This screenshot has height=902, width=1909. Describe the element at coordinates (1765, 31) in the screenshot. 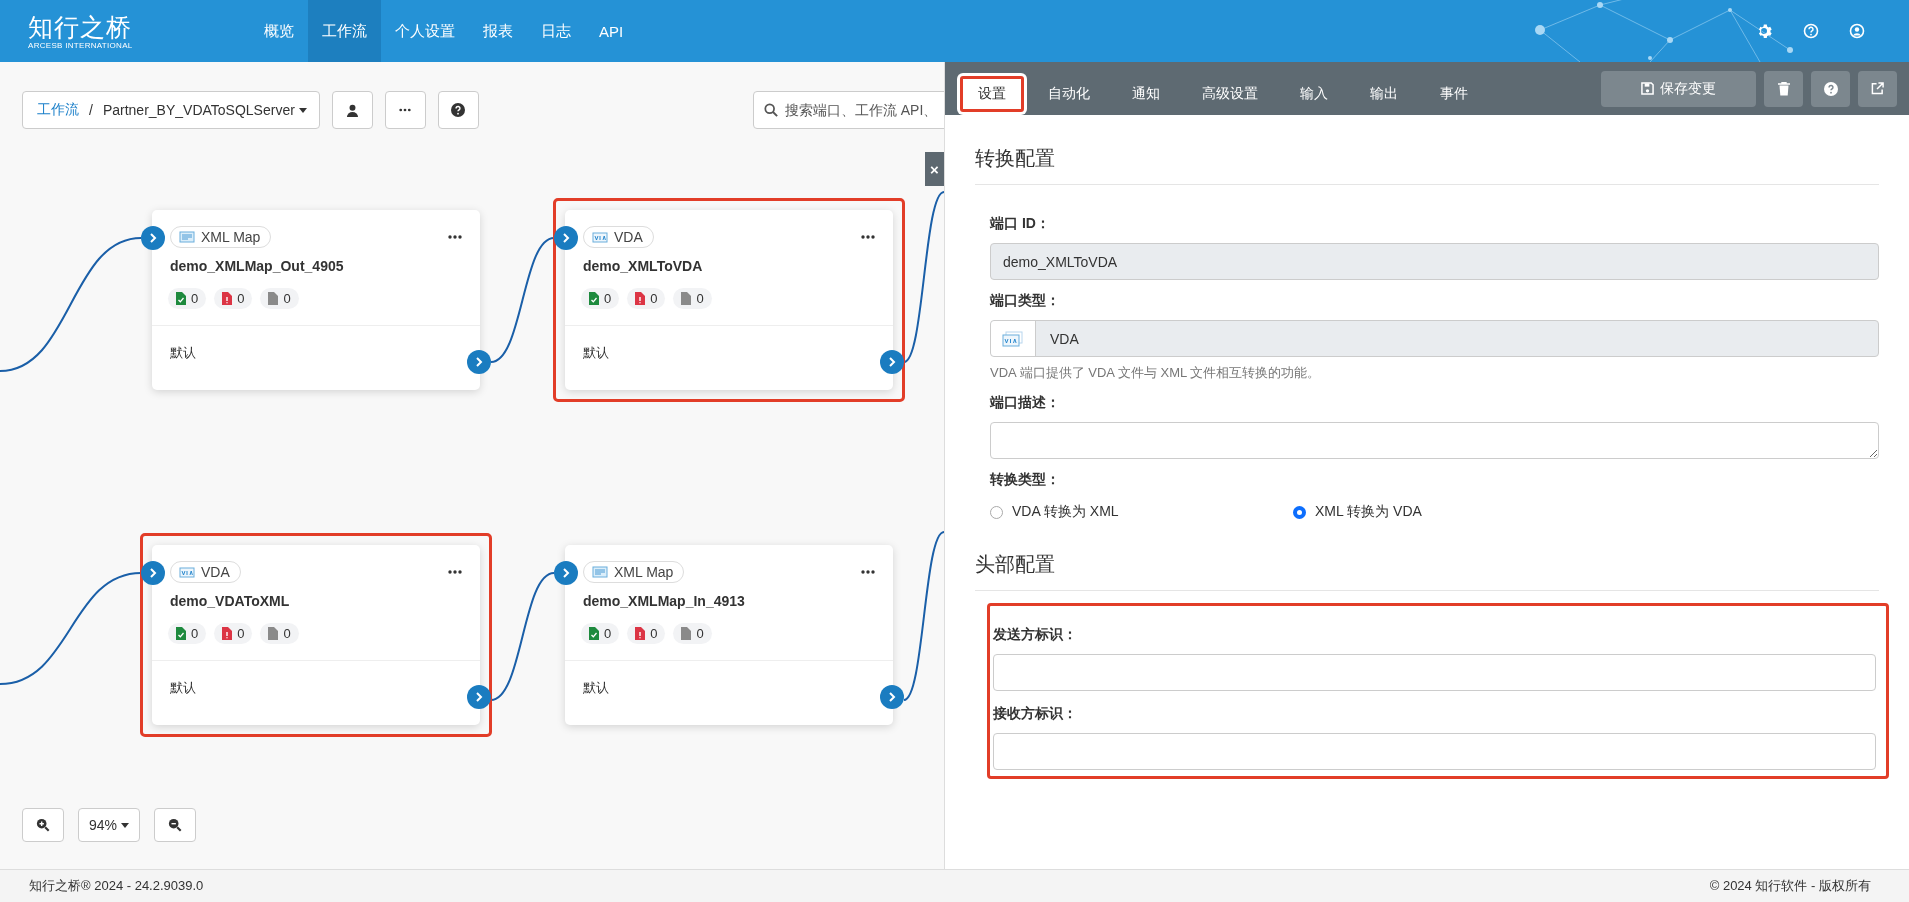

I see `settings-icon` at that location.